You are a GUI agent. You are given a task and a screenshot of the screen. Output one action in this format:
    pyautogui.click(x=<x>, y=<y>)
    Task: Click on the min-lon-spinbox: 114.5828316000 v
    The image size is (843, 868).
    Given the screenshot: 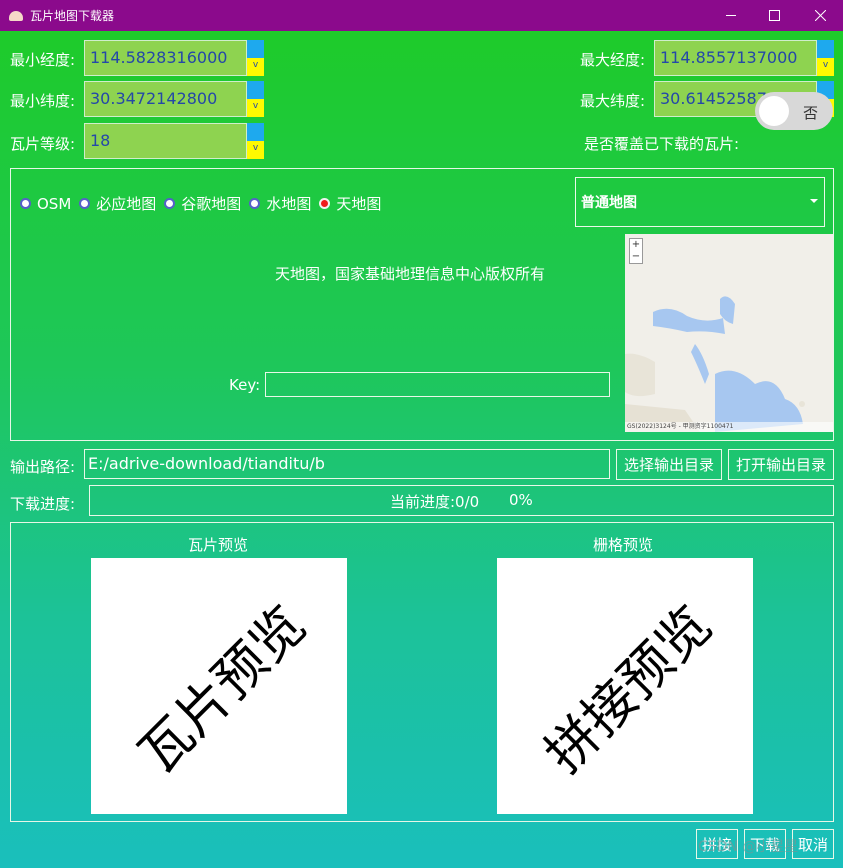 What is the action you would take?
    pyautogui.click(x=174, y=58)
    